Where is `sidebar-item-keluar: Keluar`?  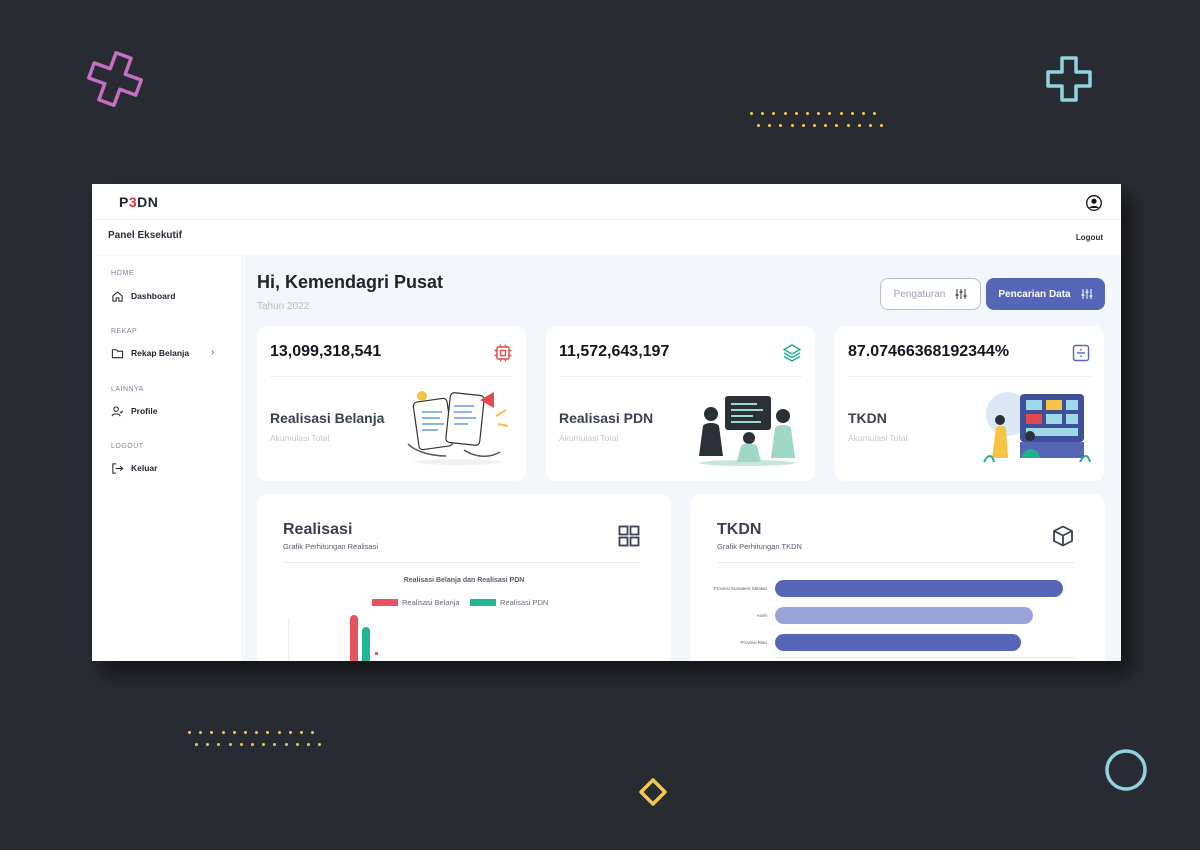 sidebar-item-keluar: Keluar is located at coordinates (134, 468).